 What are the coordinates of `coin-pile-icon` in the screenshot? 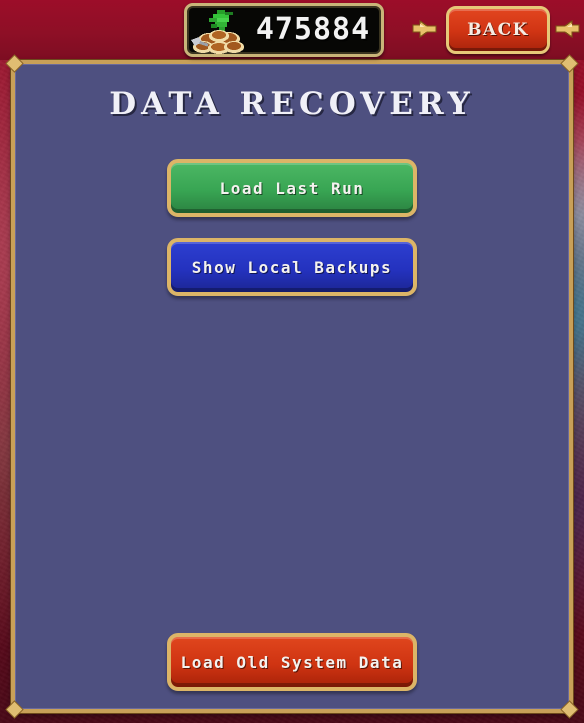 It's located at (221, 30).